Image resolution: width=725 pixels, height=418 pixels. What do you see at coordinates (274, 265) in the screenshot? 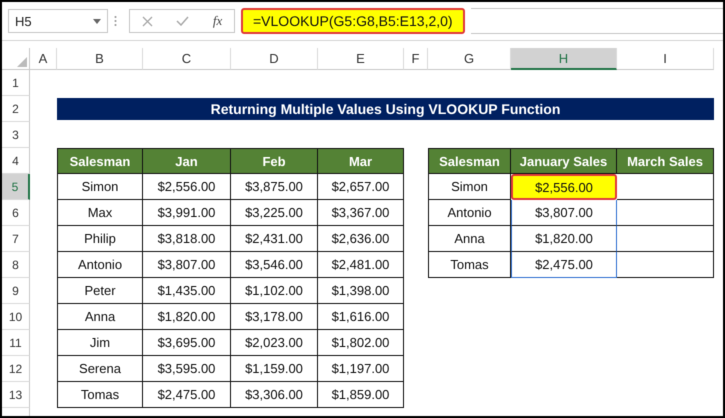
I see `table-cell: $3,546.00` at bounding box center [274, 265].